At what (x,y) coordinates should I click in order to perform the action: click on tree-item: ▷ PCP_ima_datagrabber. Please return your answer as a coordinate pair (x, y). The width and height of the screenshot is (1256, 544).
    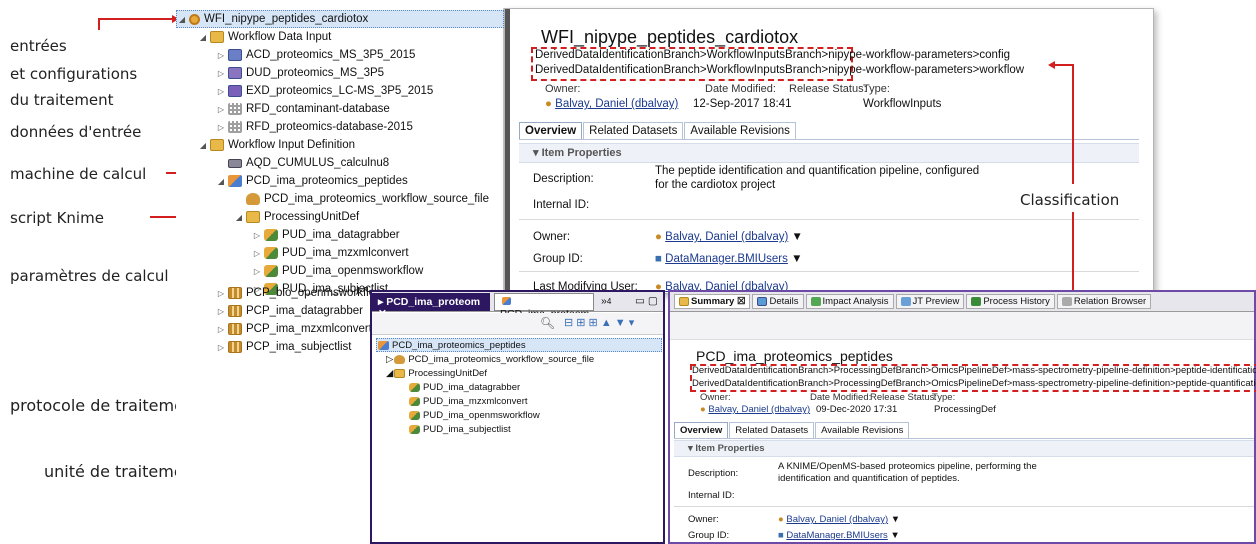
    Looking at the image, I should click on (289, 311).